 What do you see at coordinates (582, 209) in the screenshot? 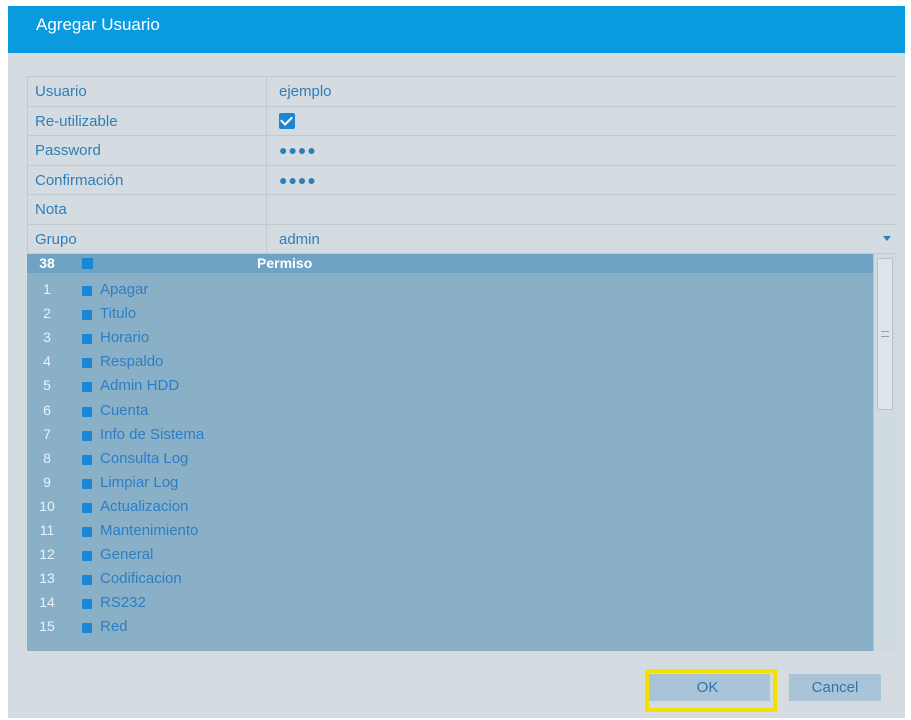
I see `nota-input` at bounding box center [582, 209].